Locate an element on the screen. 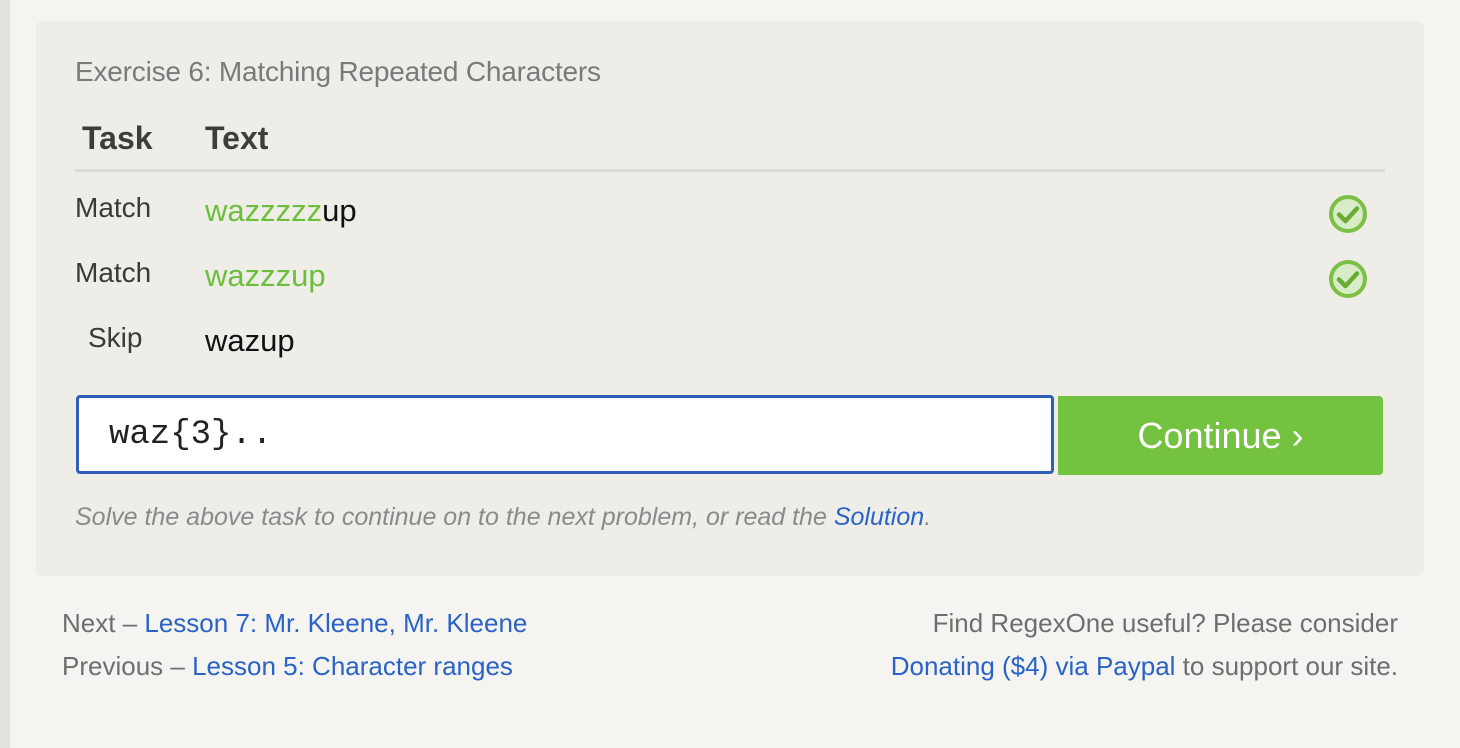 The width and height of the screenshot is (1460, 748). support-text-line1: Find RegexOne useful? Please consider is located at coordinates (1165, 623).